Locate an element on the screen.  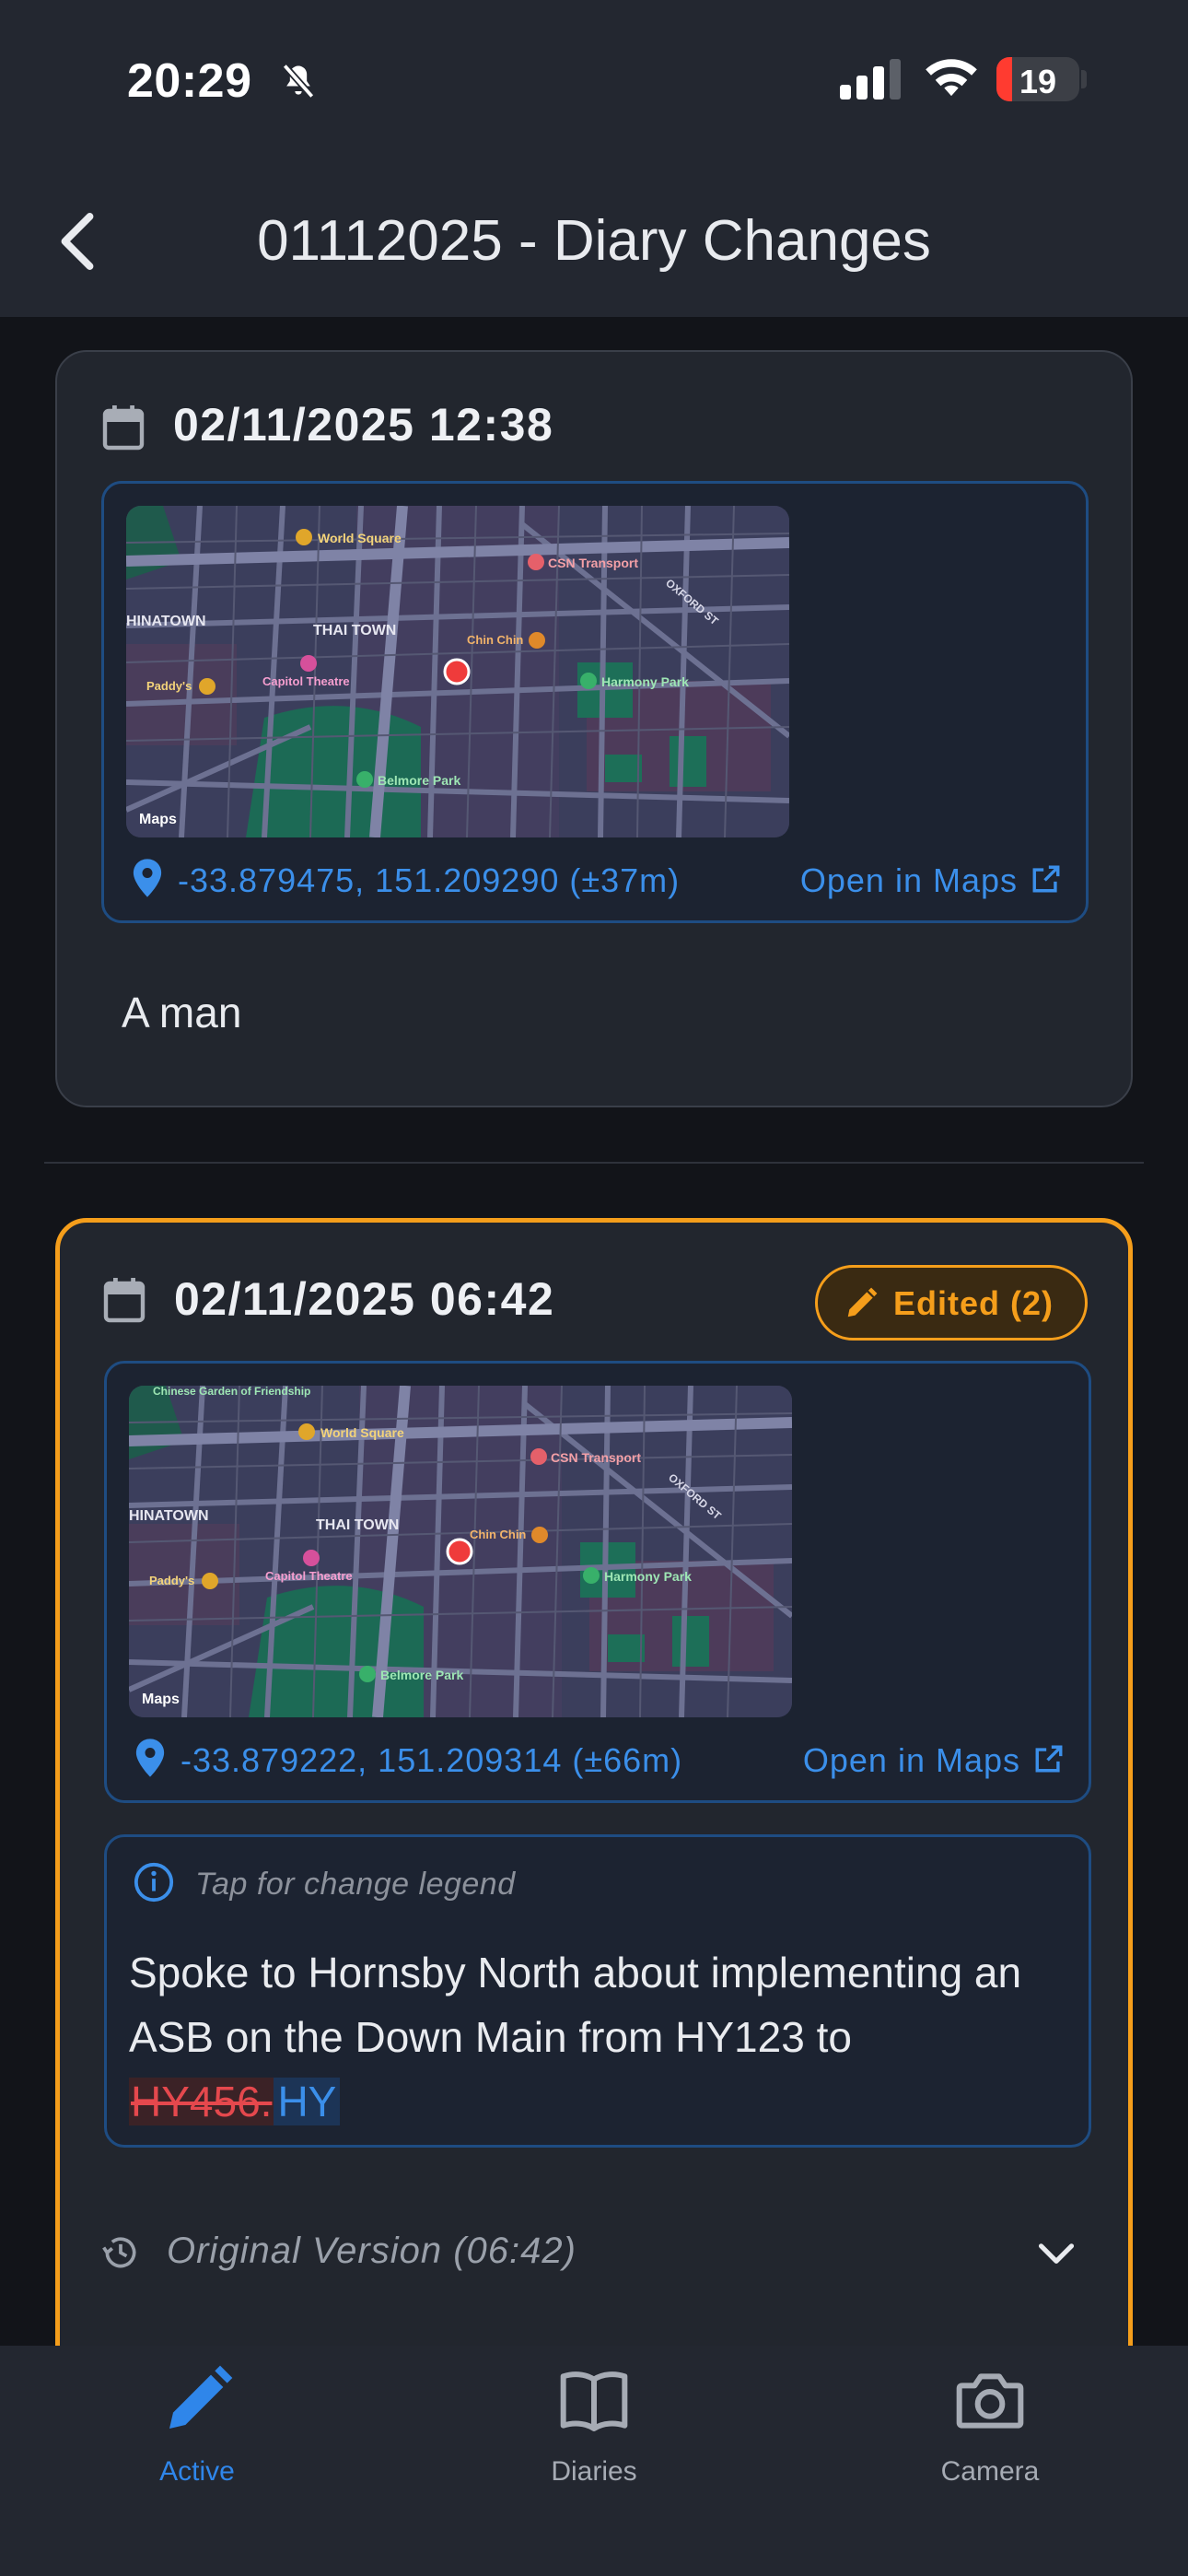
camera-icon is located at coordinates (990, 2401).